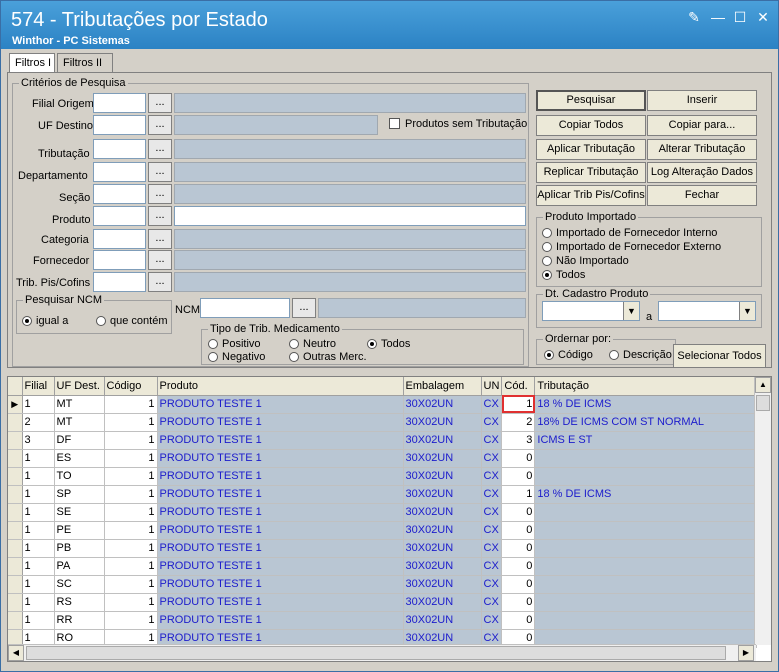  What do you see at coordinates (79, 458) in the screenshot?
I see `cell-uf-dest: ES` at bounding box center [79, 458].